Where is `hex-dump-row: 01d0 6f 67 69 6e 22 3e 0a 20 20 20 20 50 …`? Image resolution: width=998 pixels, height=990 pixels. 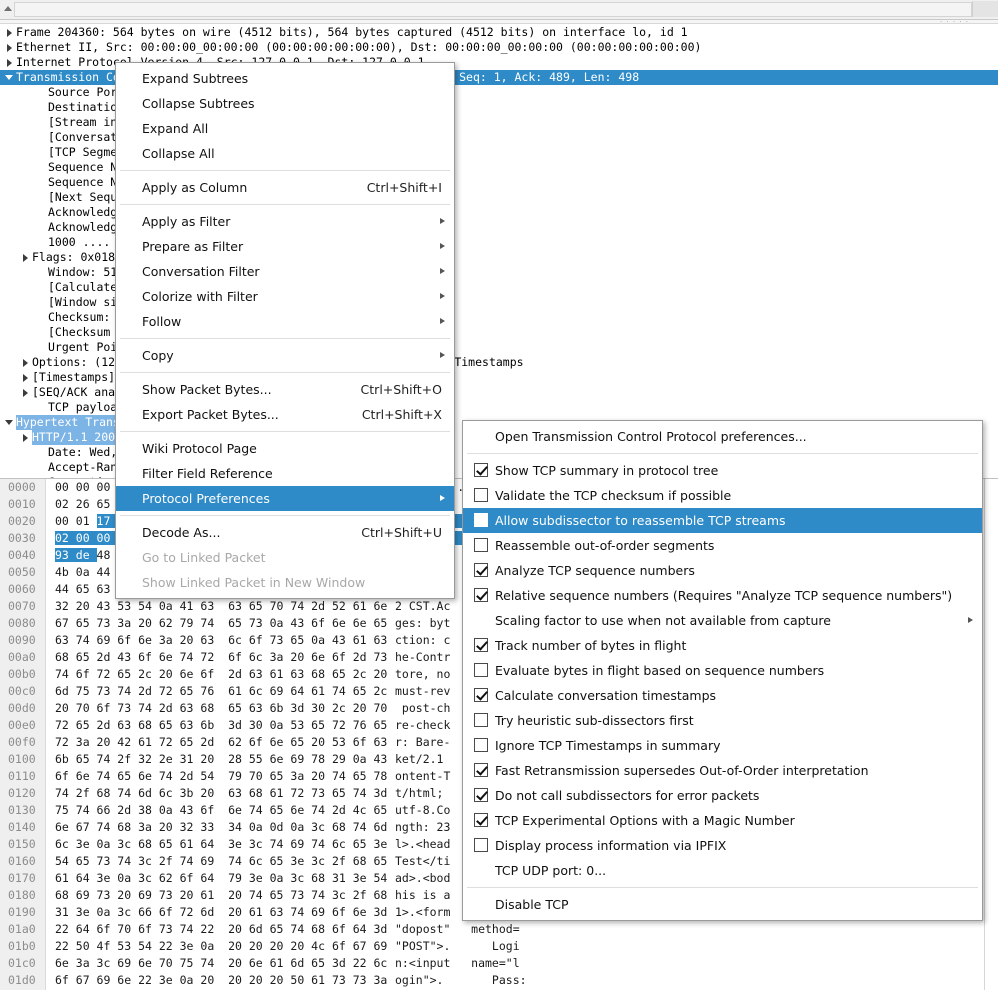 hex-dump-row: 01d0 6f 67 69 6e 22 3e 0a 20 20 20 20 50 … is located at coordinates (499, 980).